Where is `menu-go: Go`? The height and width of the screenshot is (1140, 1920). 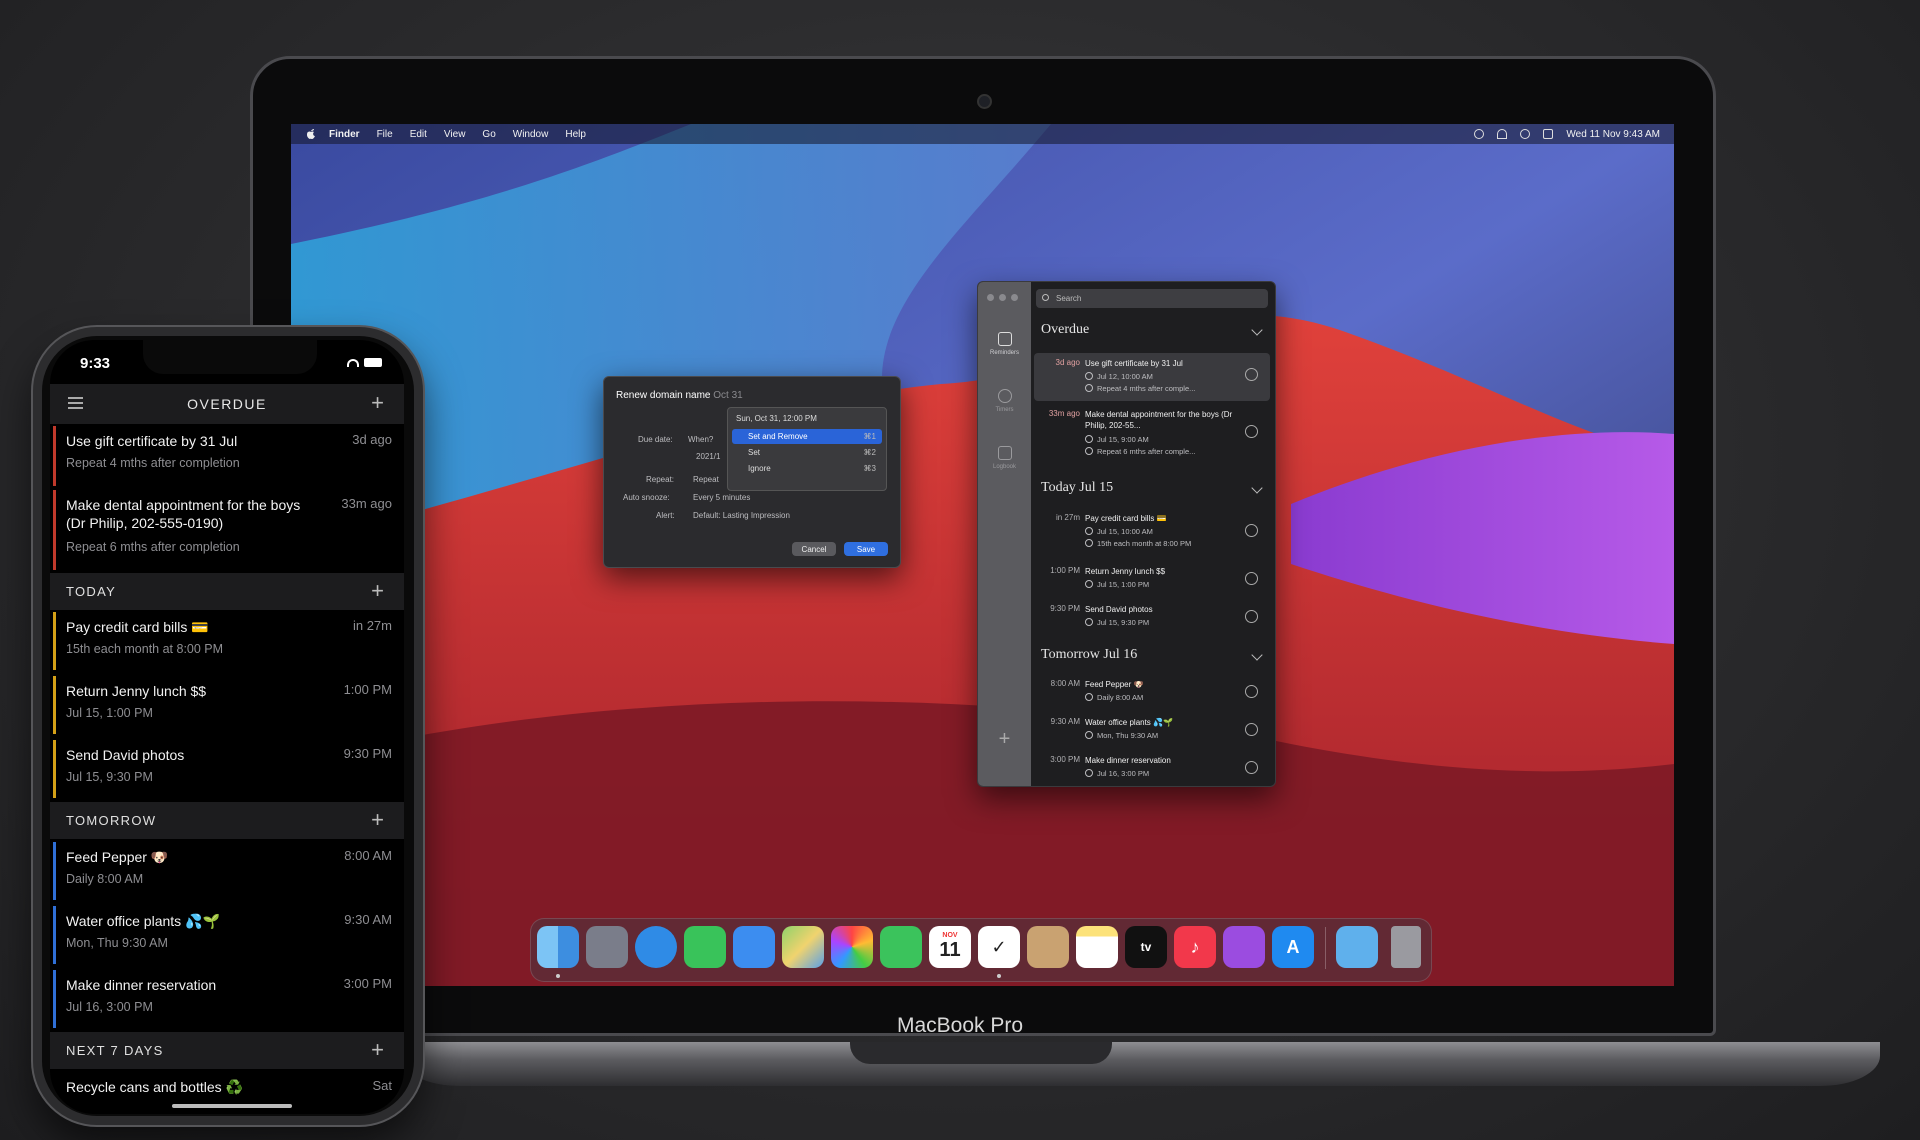
menu-go: Go is located at coordinates (488, 134).